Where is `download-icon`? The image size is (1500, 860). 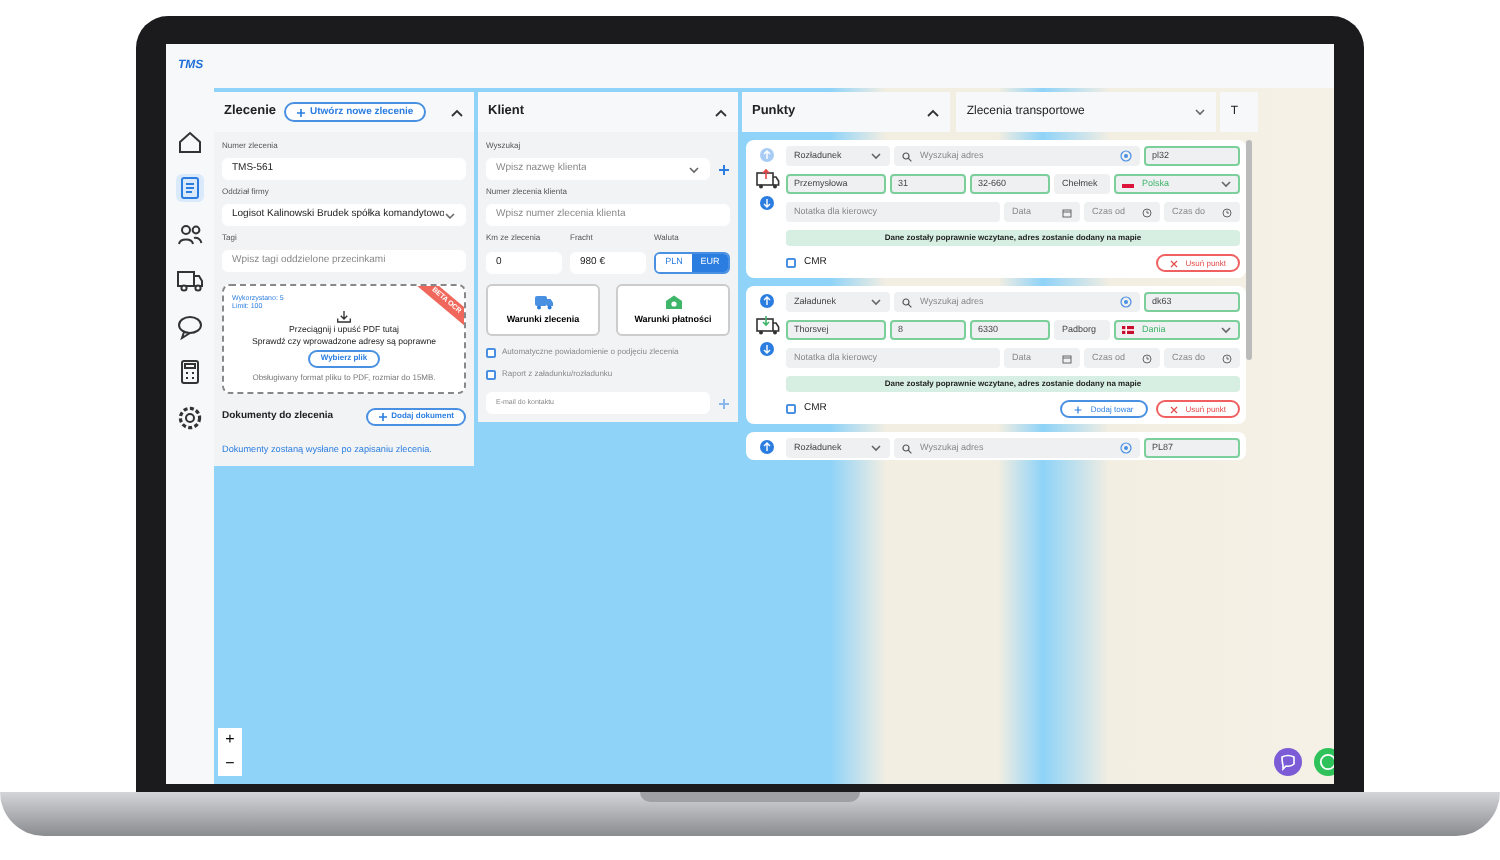 download-icon is located at coordinates (344, 317).